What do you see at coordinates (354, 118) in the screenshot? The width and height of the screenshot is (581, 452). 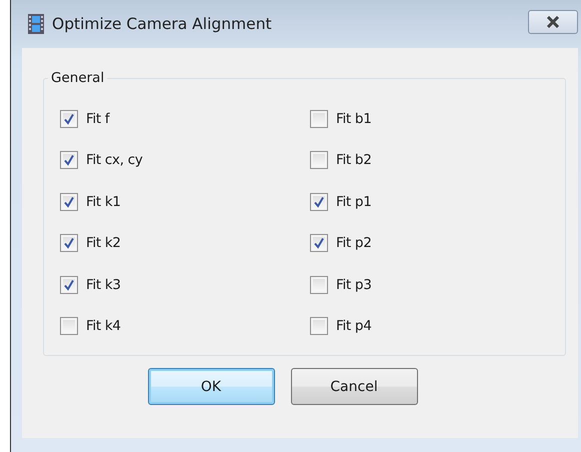 I see `checkbox-label: Fit b1` at bounding box center [354, 118].